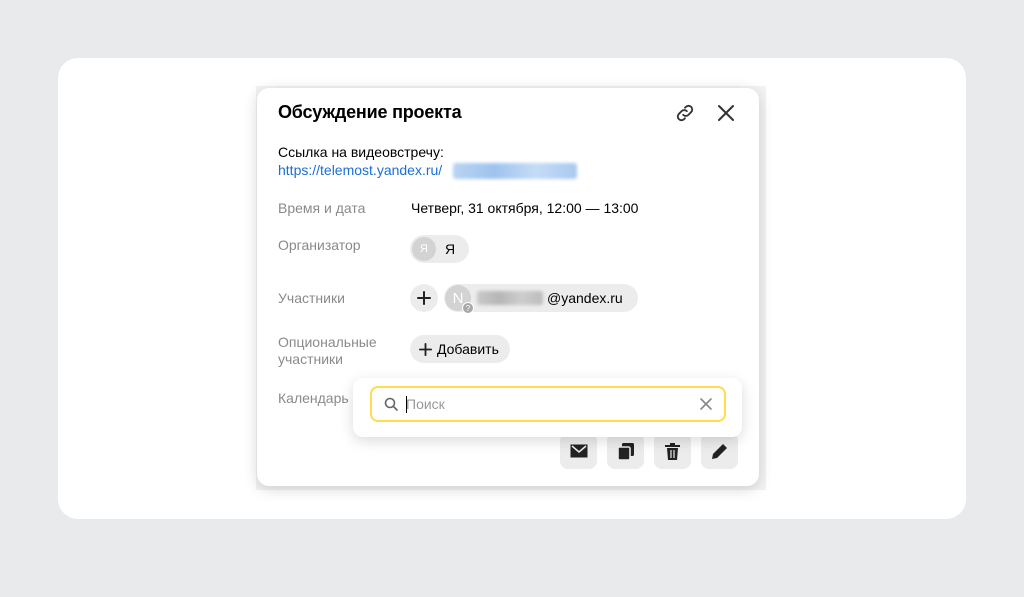 This screenshot has width=1024, height=597. I want to click on meeting-link-label: Ссылка на видеовстречу:, so click(361, 152).